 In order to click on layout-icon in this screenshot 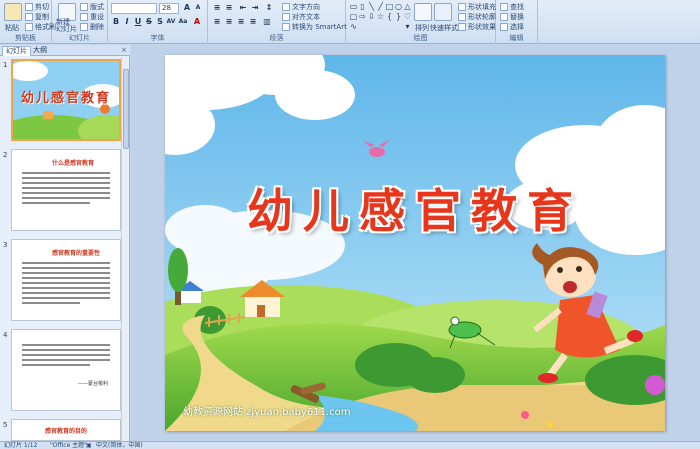, I will do `click(84, 7)`.